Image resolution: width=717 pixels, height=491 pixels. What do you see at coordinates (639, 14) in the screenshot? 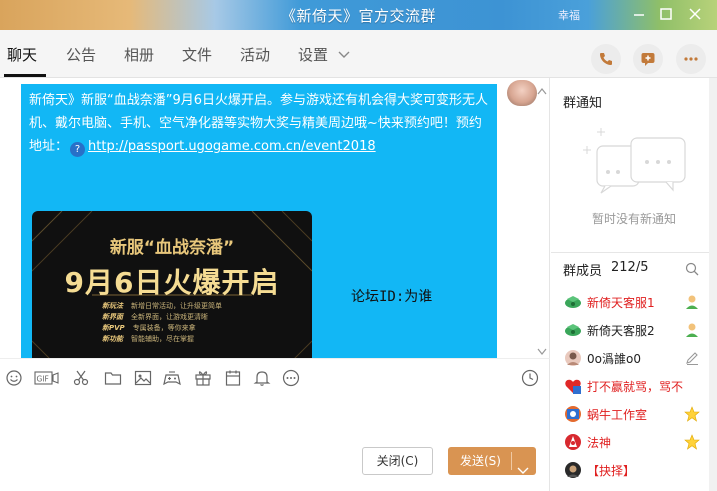
I see `minimize-icon` at bounding box center [639, 14].